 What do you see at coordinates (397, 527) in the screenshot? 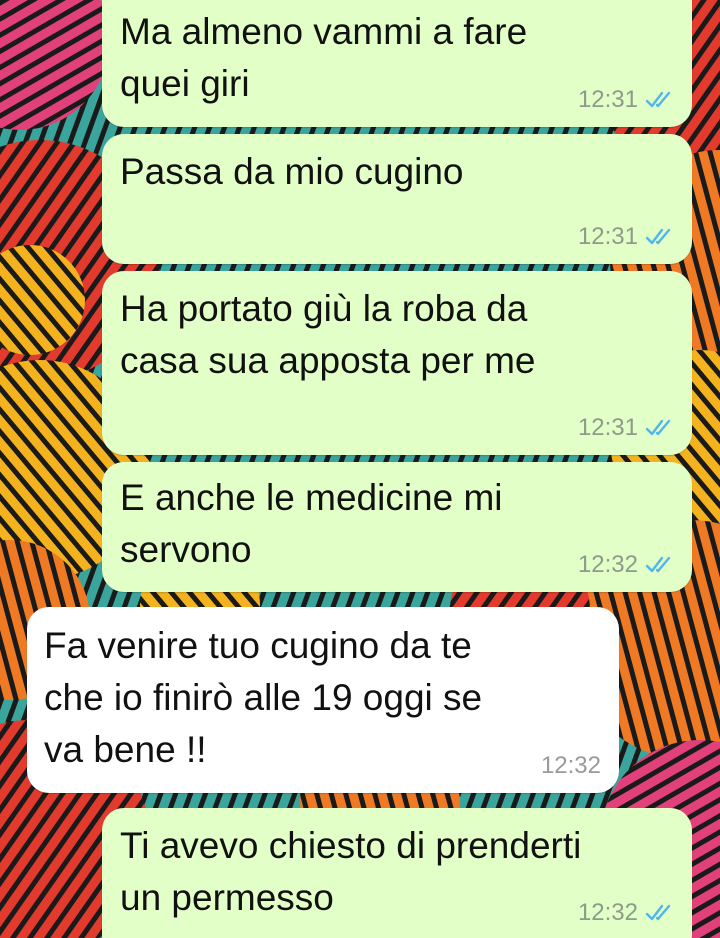
I see `message-bubble-outgoing: E anche le medicine mi servono 12:32` at bounding box center [397, 527].